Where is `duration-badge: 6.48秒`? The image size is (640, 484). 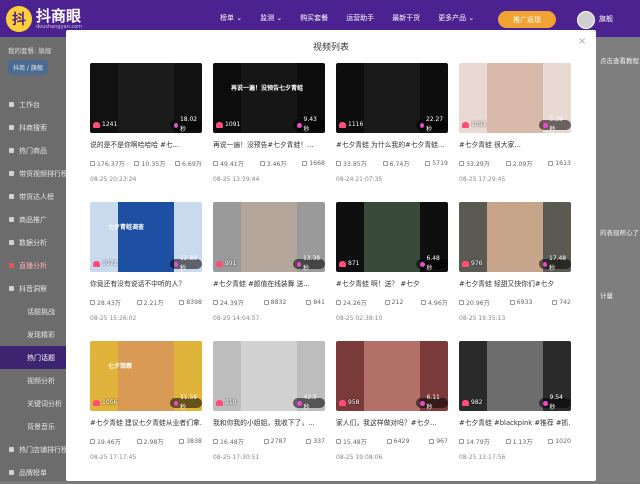 duration-badge: 6.48秒 is located at coordinates (432, 263).